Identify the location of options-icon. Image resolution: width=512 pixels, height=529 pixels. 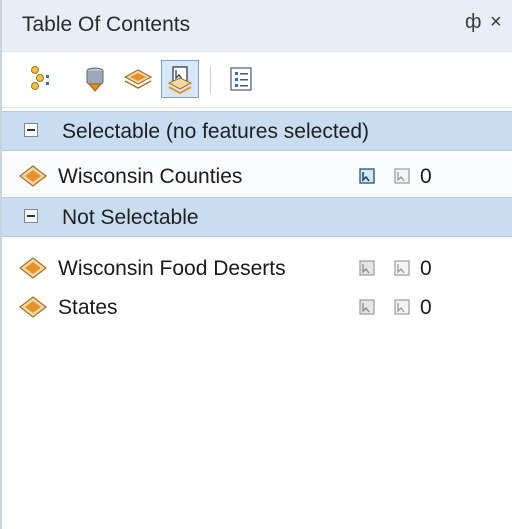
(241, 79).